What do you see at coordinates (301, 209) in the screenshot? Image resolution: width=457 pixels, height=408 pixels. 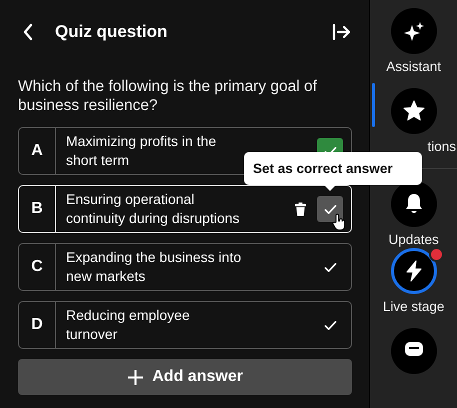 I see `trash-icon` at bounding box center [301, 209].